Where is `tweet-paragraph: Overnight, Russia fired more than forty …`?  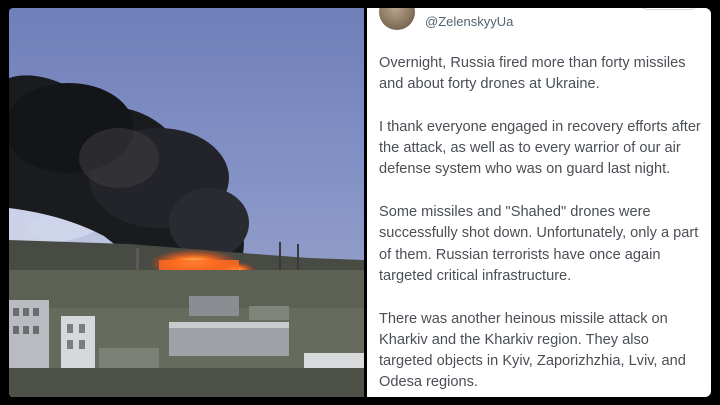 tweet-paragraph: Overnight, Russia fired more than forty … is located at coordinates (532, 74).